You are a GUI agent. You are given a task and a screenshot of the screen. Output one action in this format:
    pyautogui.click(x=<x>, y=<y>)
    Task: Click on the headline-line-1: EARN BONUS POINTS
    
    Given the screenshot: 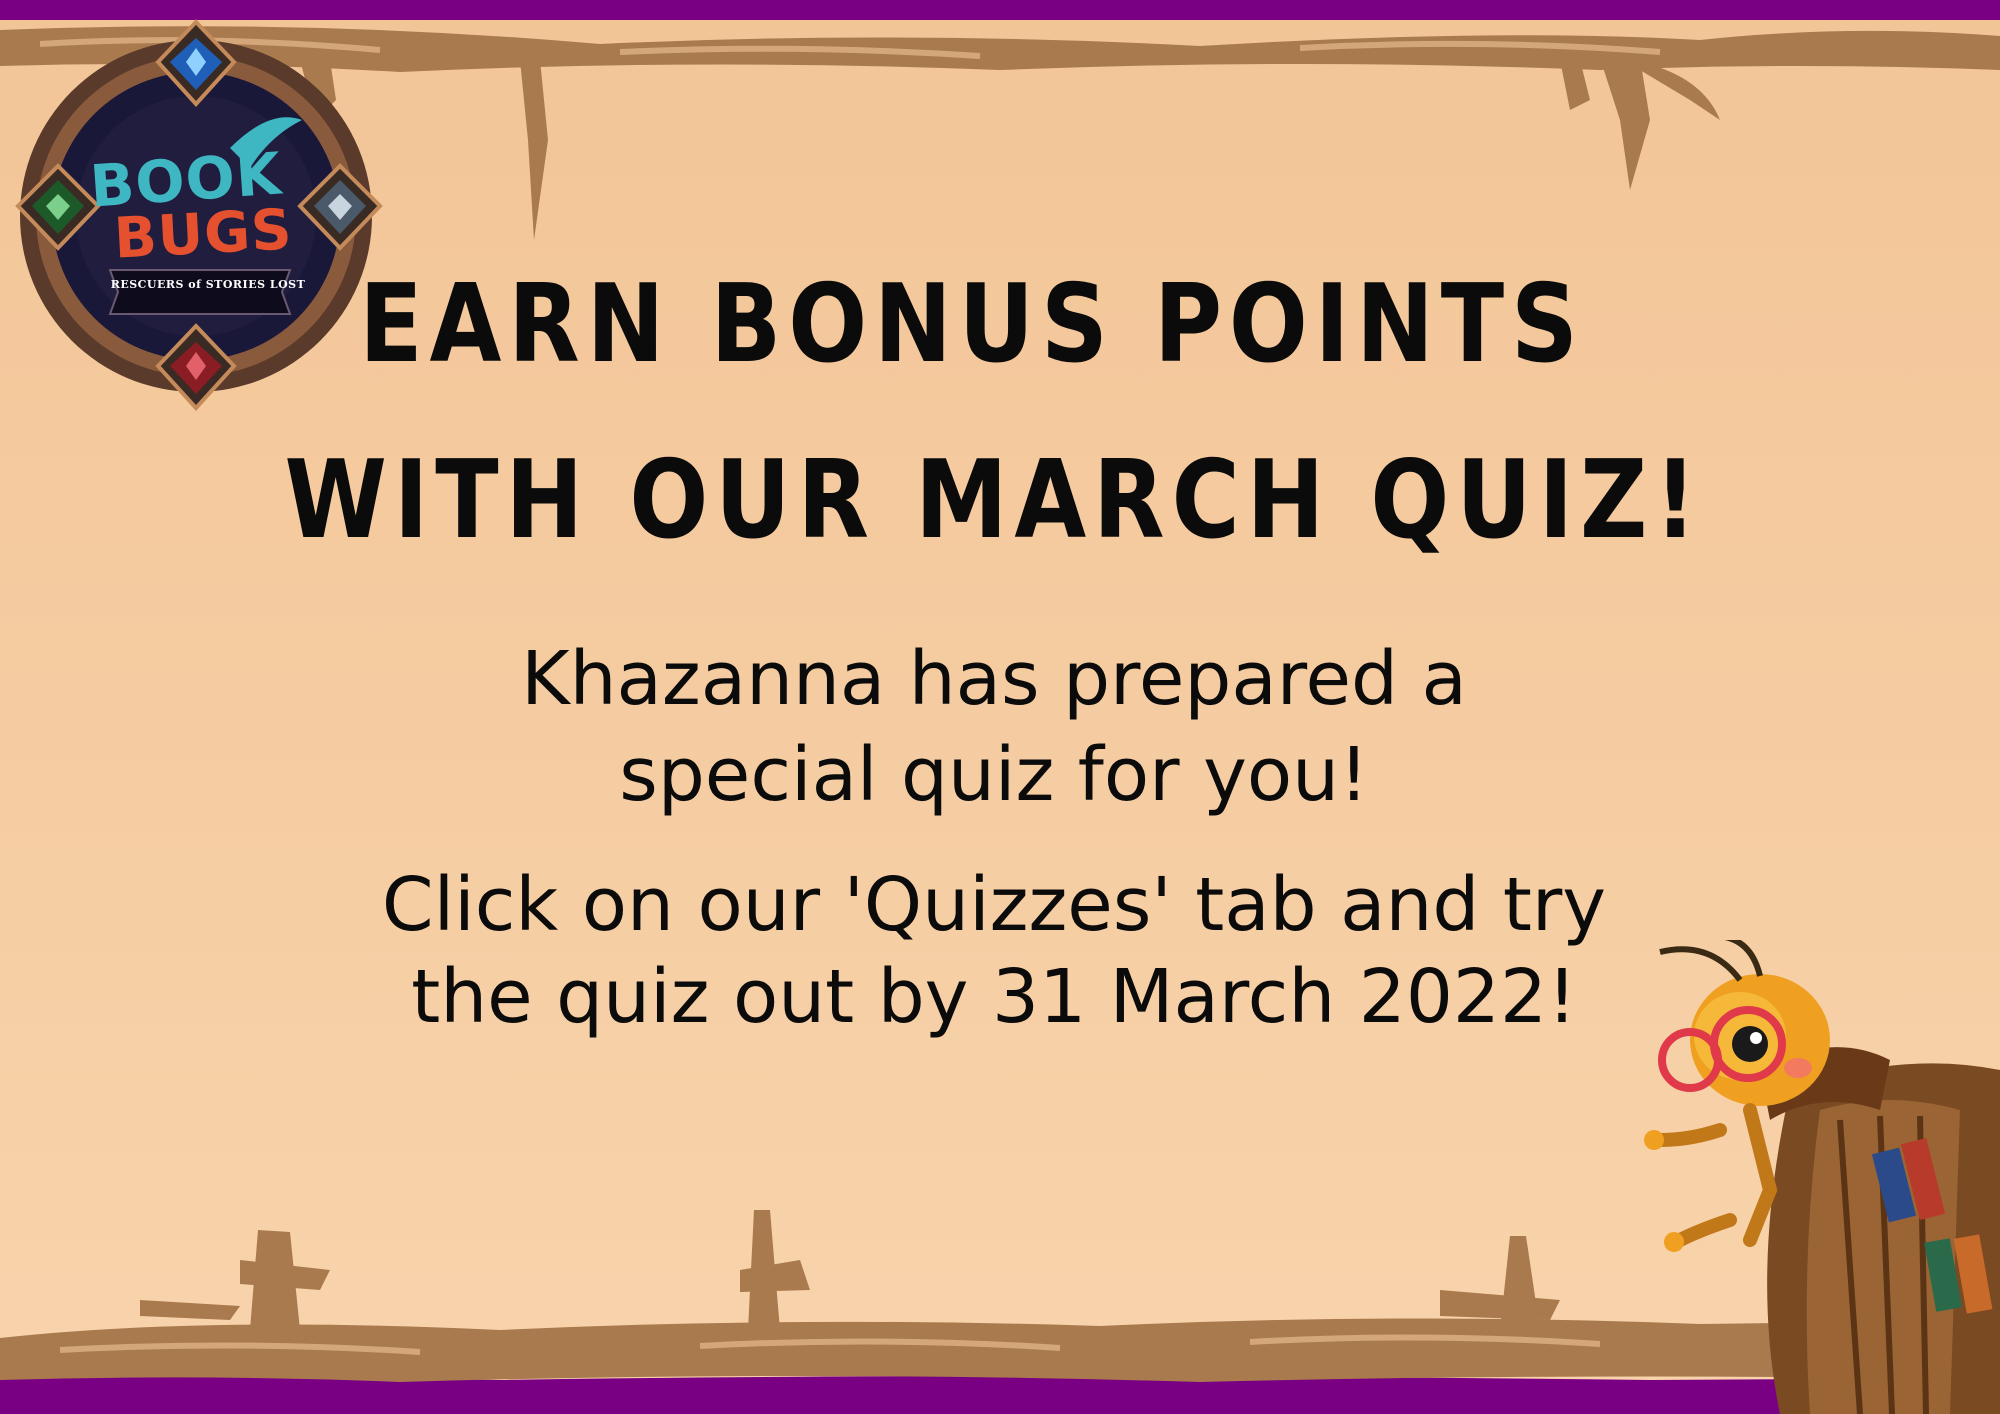 What is the action you would take?
    pyautogui.click(x=972, y=324)
    